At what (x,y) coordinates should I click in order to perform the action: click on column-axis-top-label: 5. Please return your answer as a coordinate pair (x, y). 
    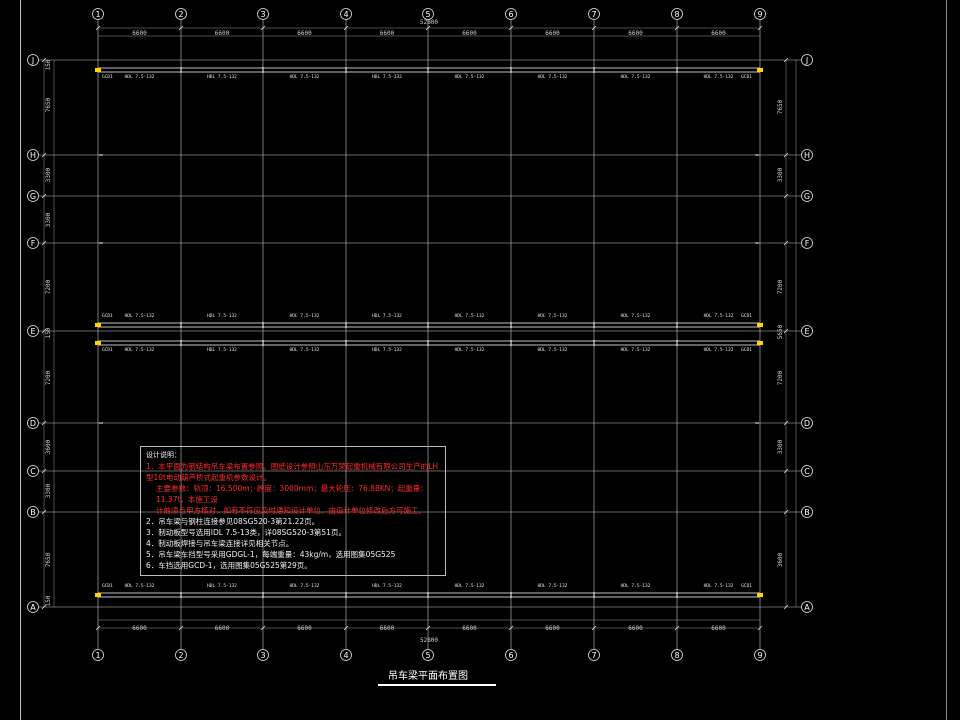
    Looking at the image, I should click on (427, 14).